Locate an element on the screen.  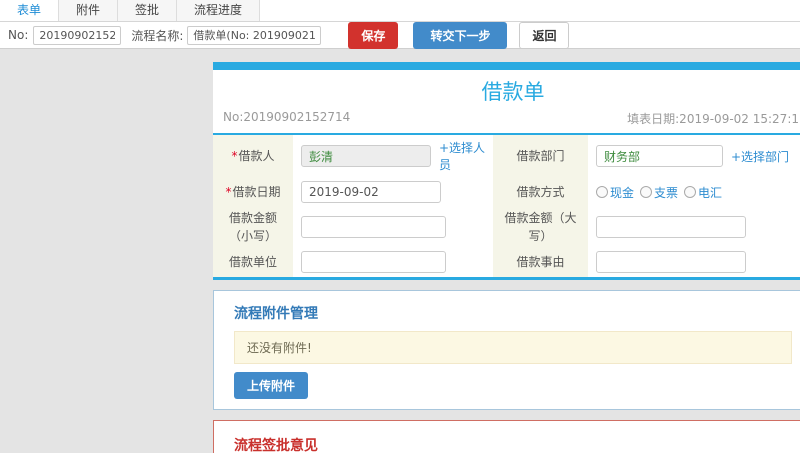
loan-date-field is located at coordinates (393, 192).